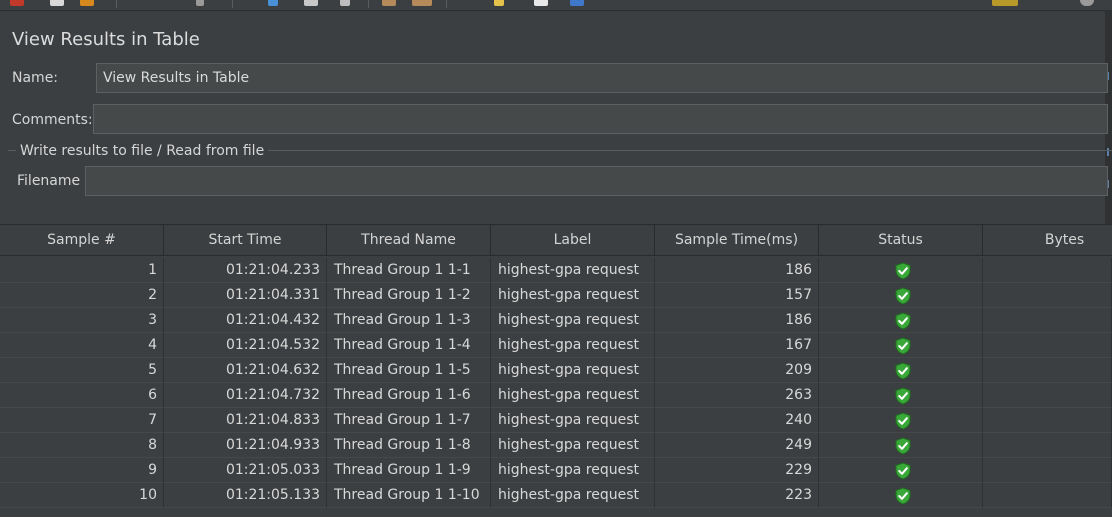 The height and width of the screenshot is (517, 1112). I want to click on cell-start-time: 01:21:05.133, so click(245, 495).